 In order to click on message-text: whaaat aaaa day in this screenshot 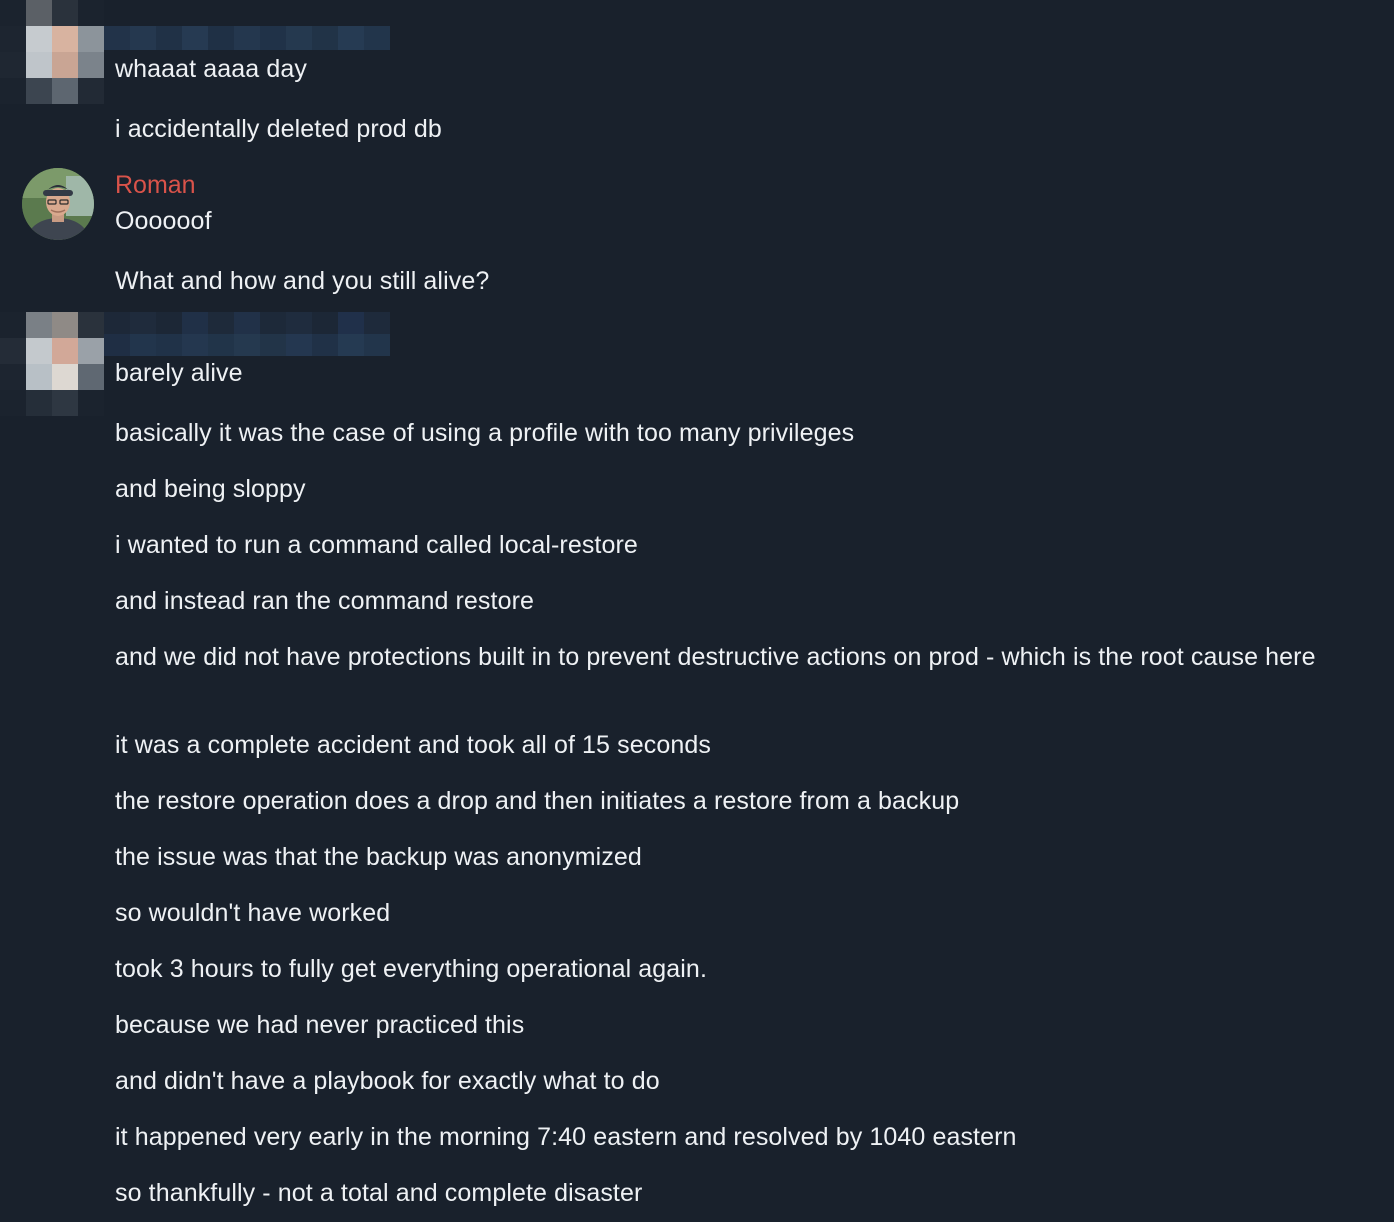, I will do `click(211, 69)`.